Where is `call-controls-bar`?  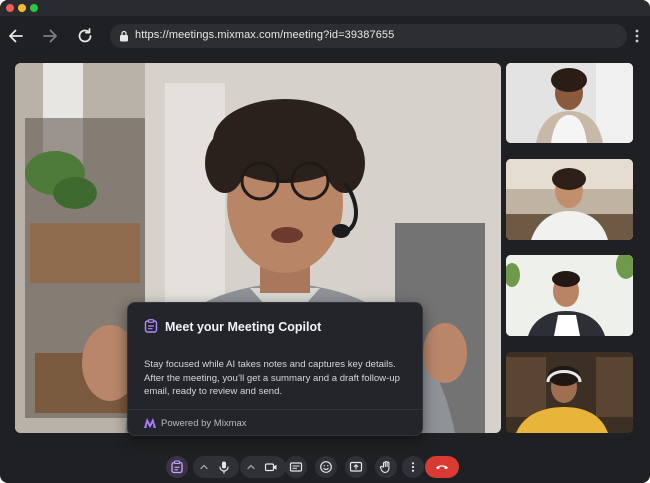 call-controls-bar is located at coordinates (325, 467).